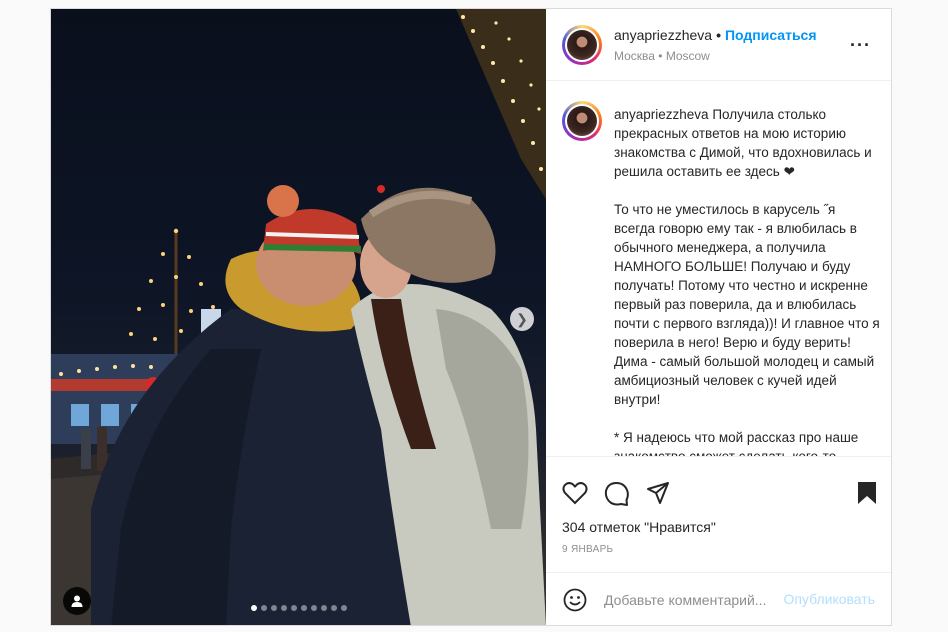 The height and width of the screenshot is (632, 948). I want to click on author-username: anyapriezzheva, so click(663, 35).